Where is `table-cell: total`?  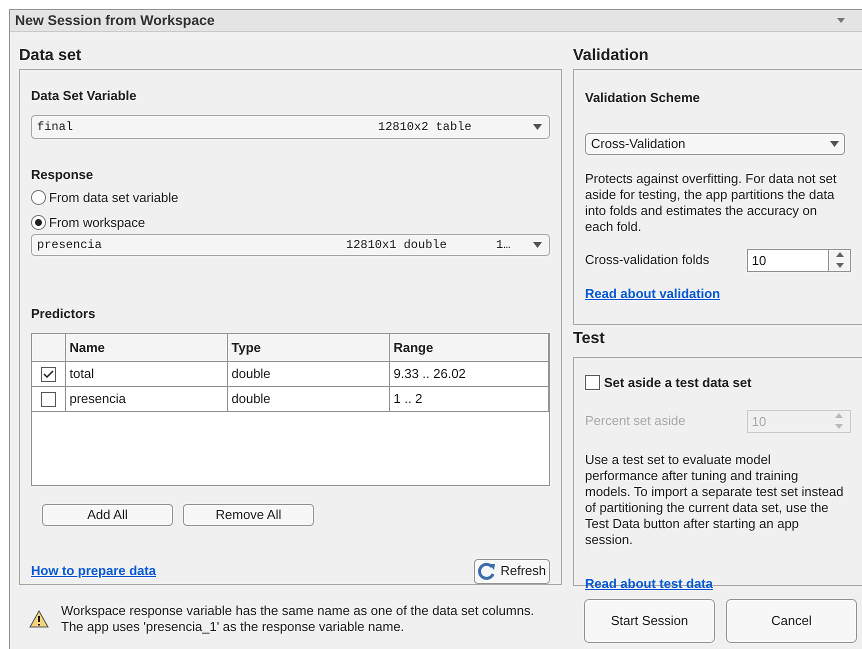 table-cell: total is located at coordinates (146, 374).